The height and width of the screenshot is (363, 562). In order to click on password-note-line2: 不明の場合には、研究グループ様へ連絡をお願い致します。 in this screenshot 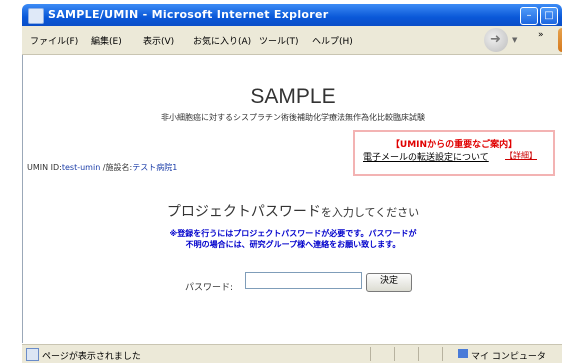, I will do `click(293, 244)`.